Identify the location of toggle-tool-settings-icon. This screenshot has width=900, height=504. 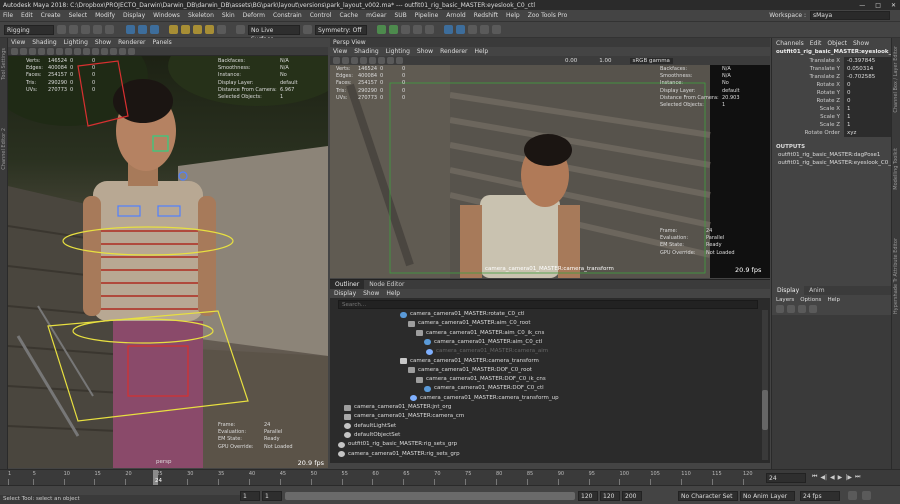
(496, 29).